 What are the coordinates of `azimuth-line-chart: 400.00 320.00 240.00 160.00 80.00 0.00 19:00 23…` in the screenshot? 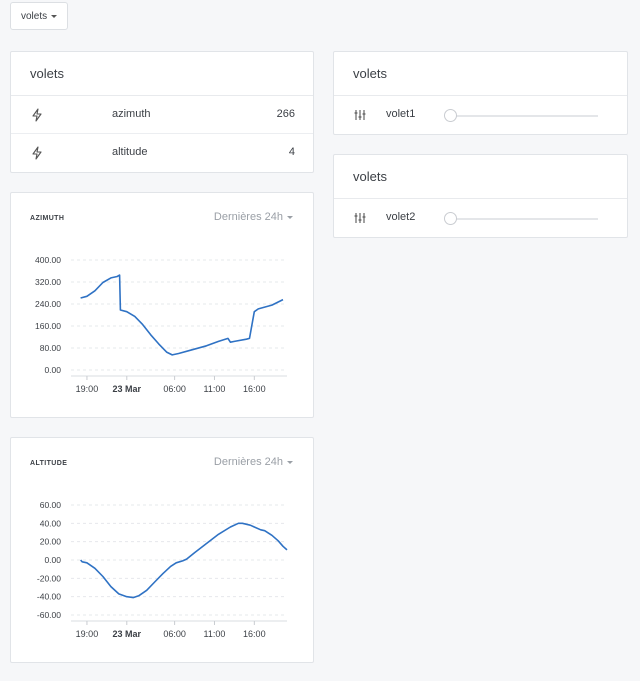 It's located at (161, 324).